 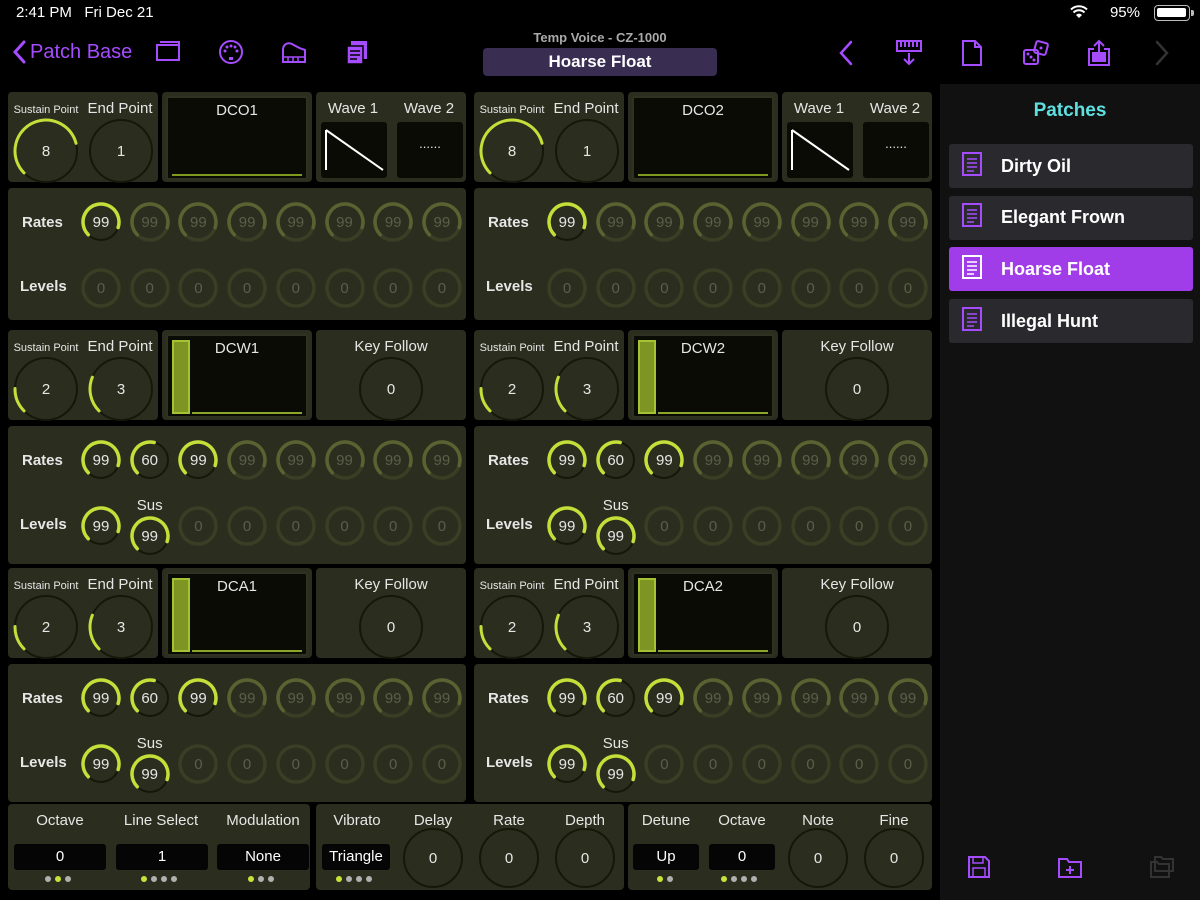 What do you see at coordinates (168, 53) in the screenshot?
I see `windows-icon` at bounding box center [168, 53].